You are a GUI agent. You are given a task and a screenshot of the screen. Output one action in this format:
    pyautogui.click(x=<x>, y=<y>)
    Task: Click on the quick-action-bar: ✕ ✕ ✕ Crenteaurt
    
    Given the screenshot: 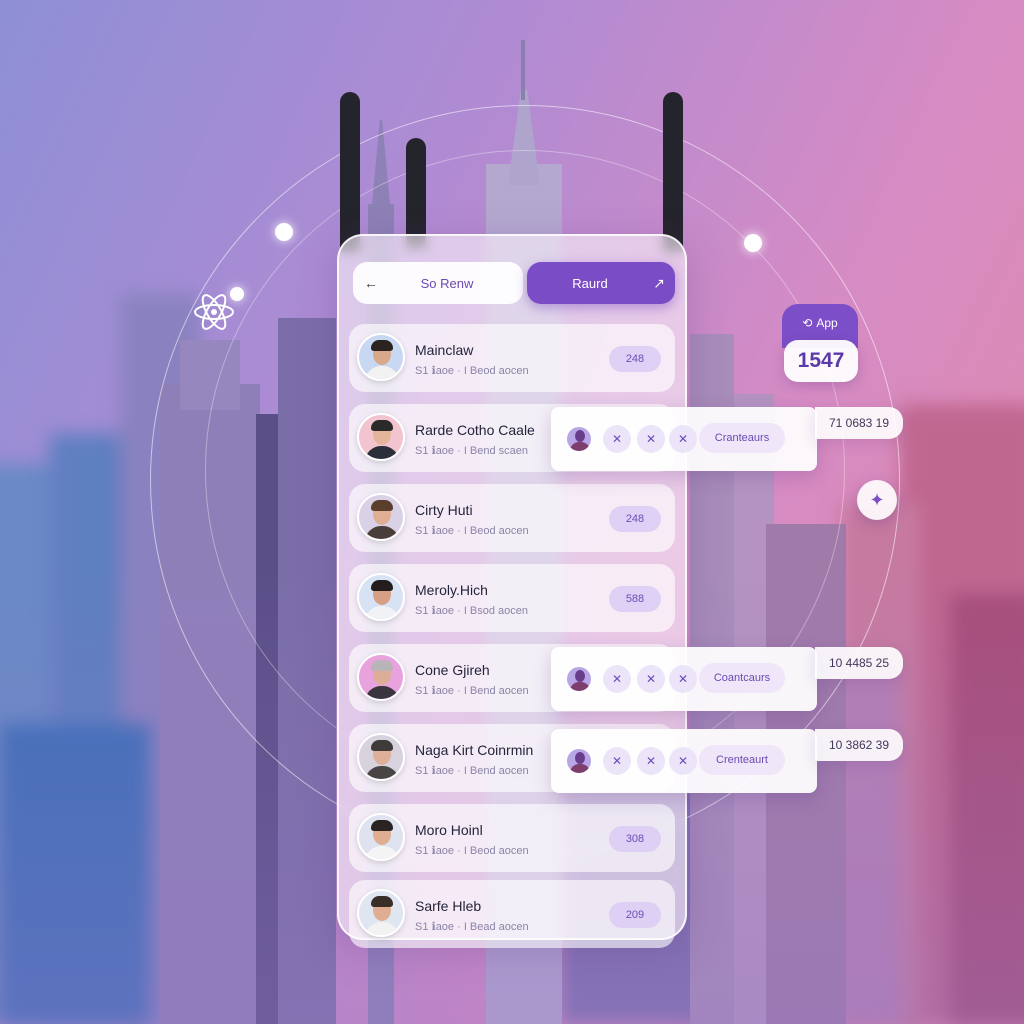 What is the action you would take?
    pyautogui.click(x=684, y=761)
    